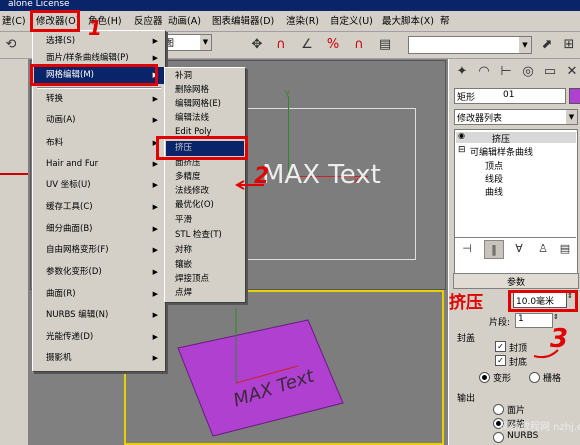  Describe the element at coordinates (205, 265) in the screenshot. I see `submenu-item-tessellate: 镶嵌` at that location.